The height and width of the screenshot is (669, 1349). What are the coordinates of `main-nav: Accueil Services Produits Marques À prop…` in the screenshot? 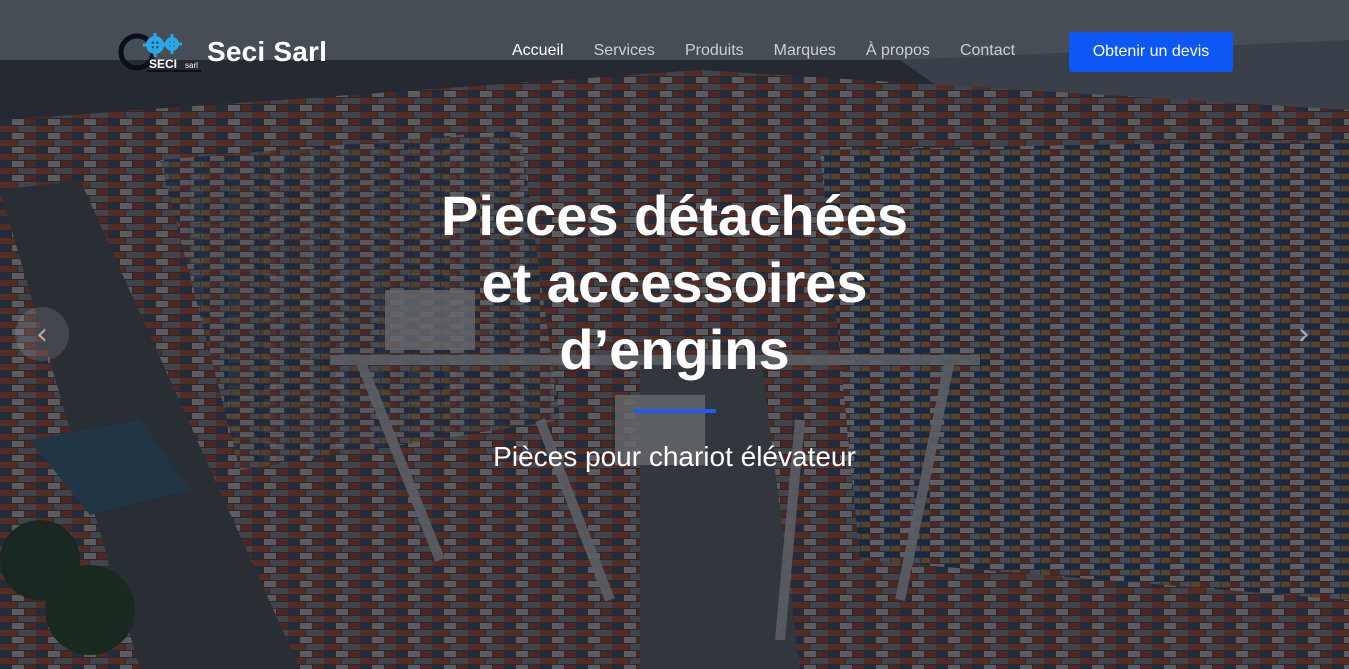 It's located at (778, 51).